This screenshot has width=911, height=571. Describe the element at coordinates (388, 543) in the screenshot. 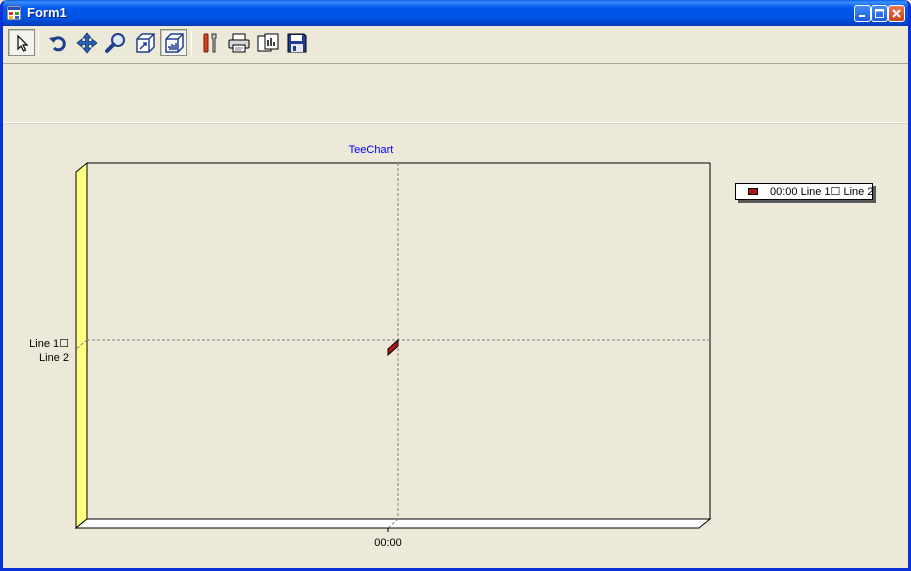

I see `x-tick-label: 00:00` at that location.